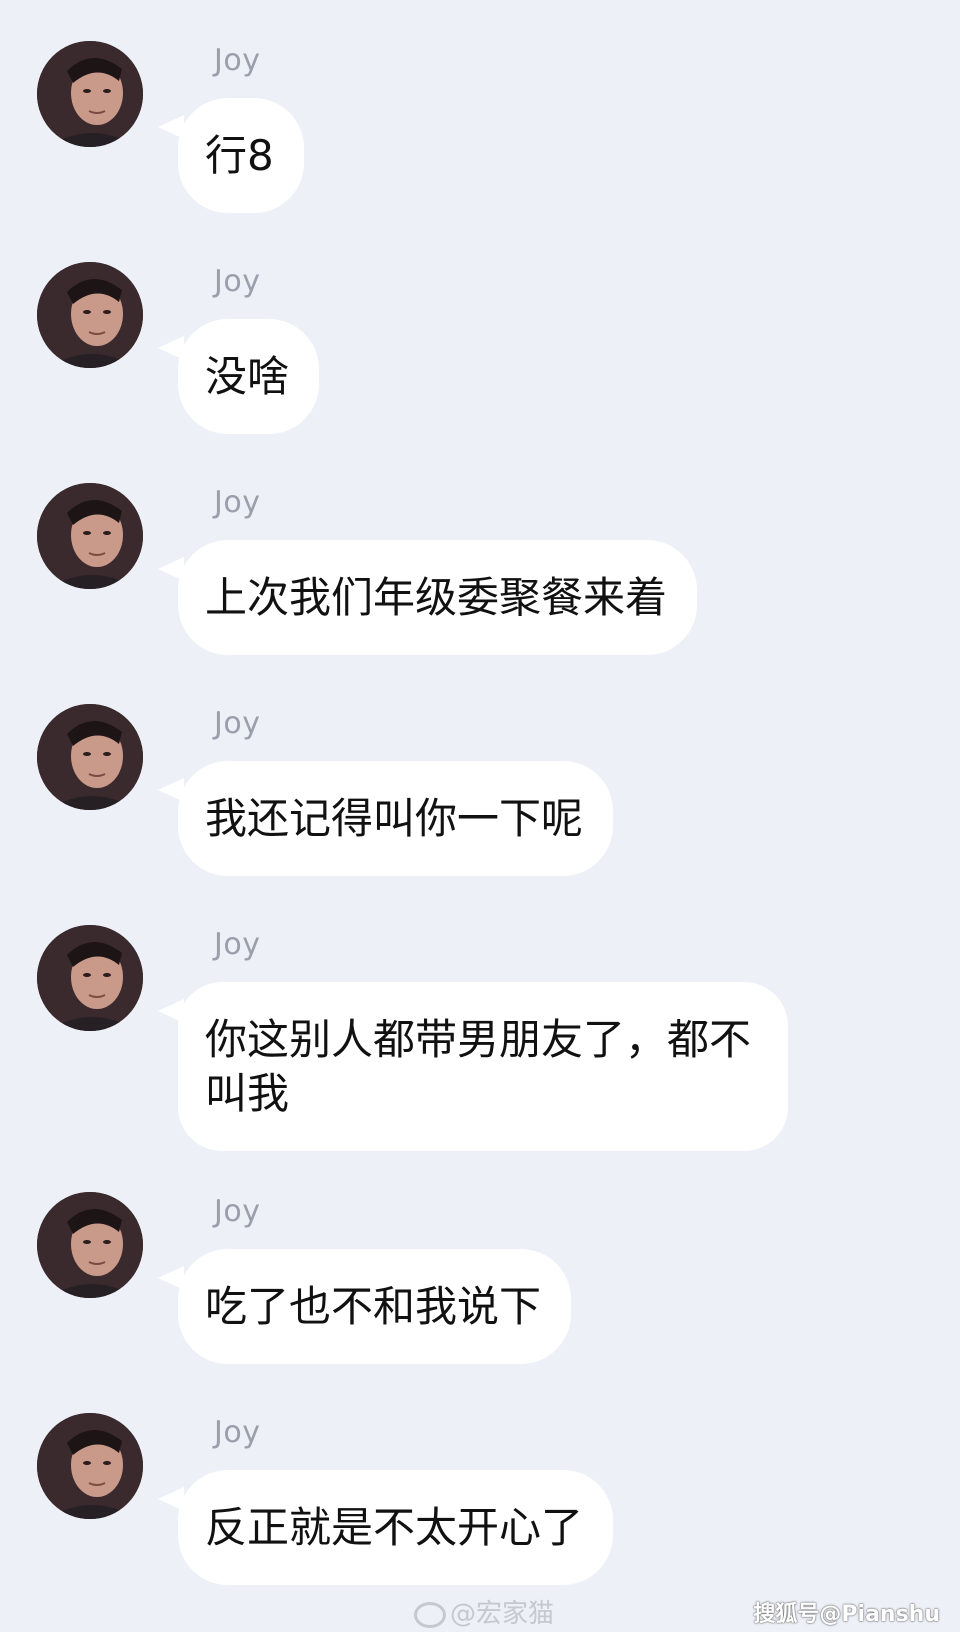 This screenshot has height=1632, width=960. Describe the element at coordinates (480, 348) in the screenshot. I see `message-row: Joy 没啥` at that location.